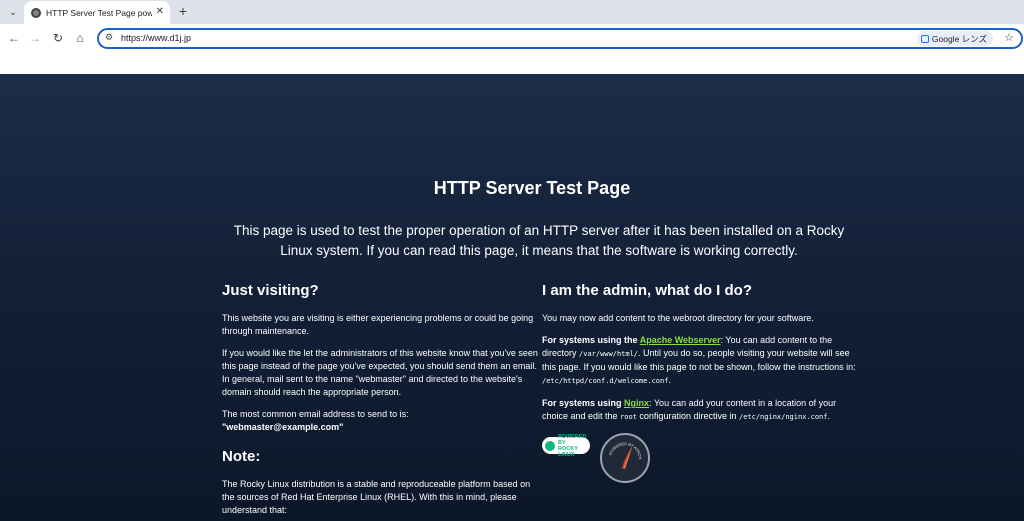 This screenshot has height=521, width=1024. Describe the element at coordinates (283, 427) in the screenshot. I see `webmaster-email: "webmaster@example.com"` at that location.